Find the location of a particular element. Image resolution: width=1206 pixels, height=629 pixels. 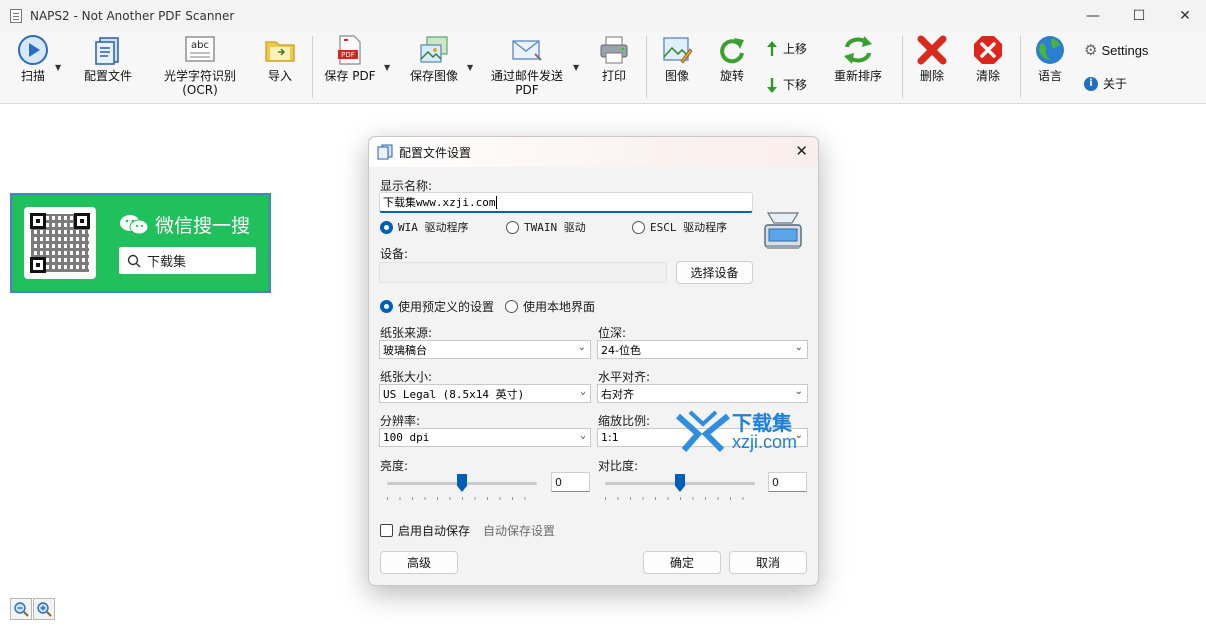

move-up-button: 上移 is located at coordinates (786, 48).